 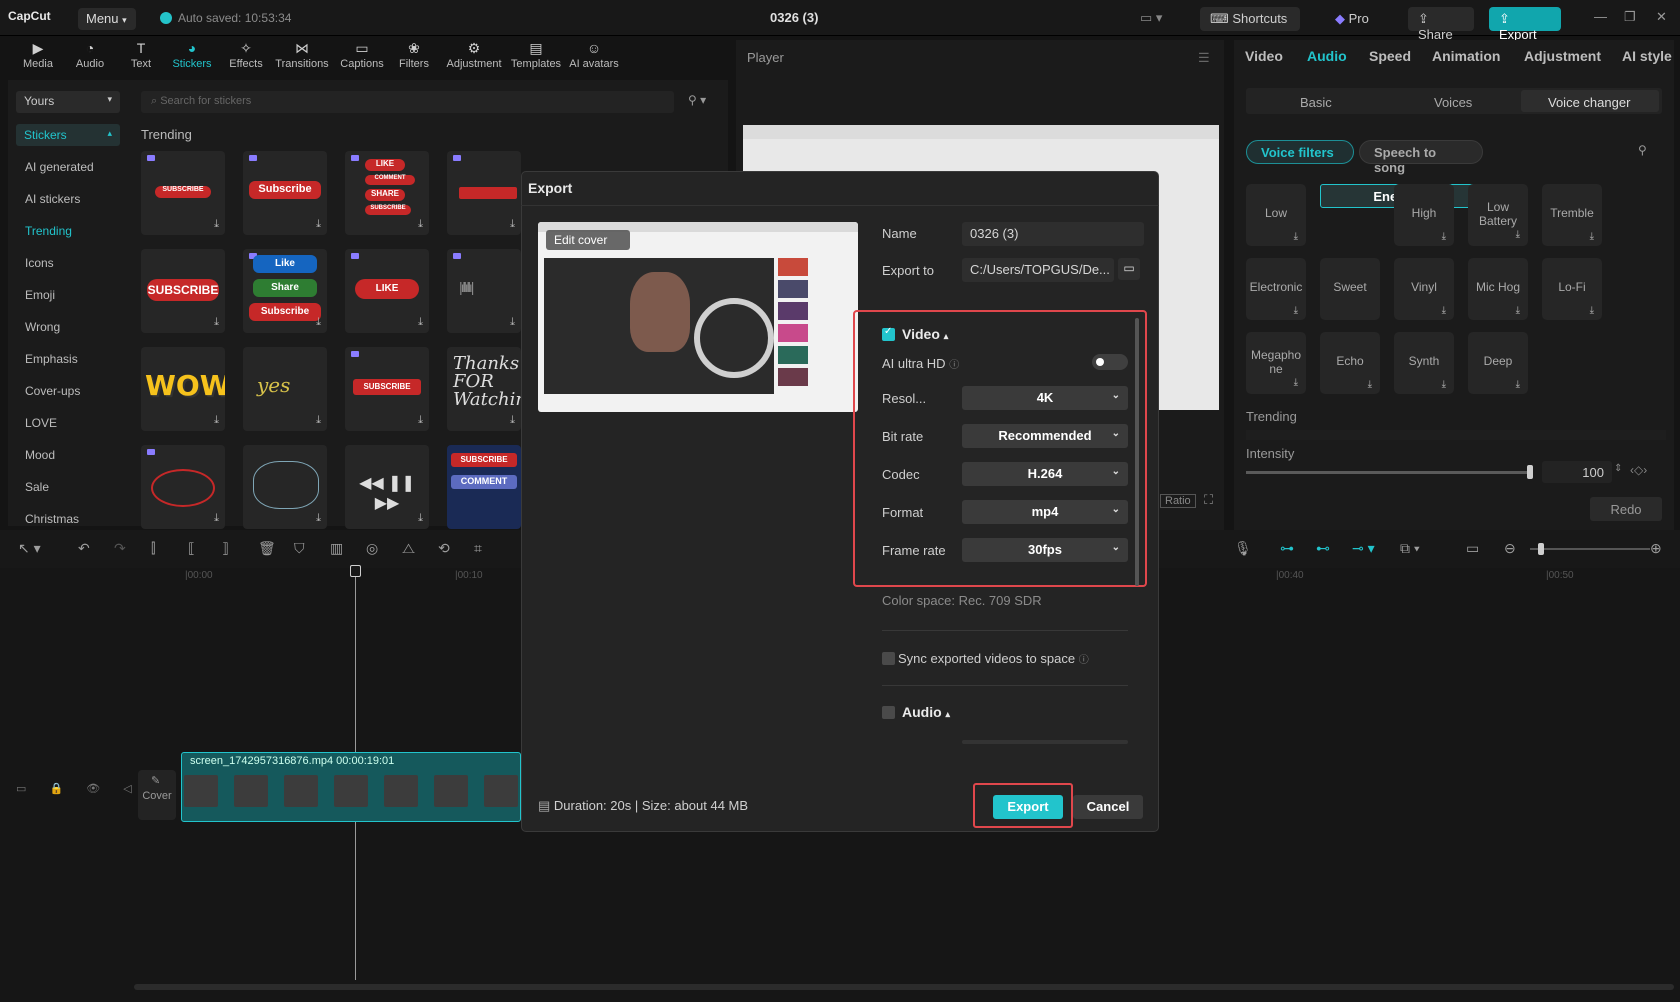 I want to click on category-wrong: Wrong, so click(x=42, y=327).